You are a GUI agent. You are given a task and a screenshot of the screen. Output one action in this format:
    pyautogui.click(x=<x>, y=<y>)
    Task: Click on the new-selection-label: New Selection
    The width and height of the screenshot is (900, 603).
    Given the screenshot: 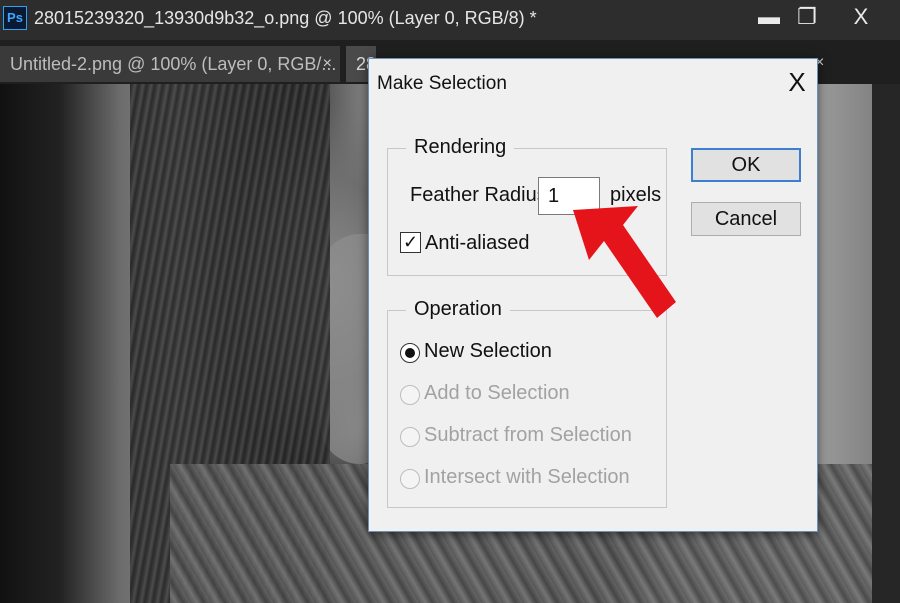 What is the action you would take?
    pyautogui.click(x=488, y=351)
    